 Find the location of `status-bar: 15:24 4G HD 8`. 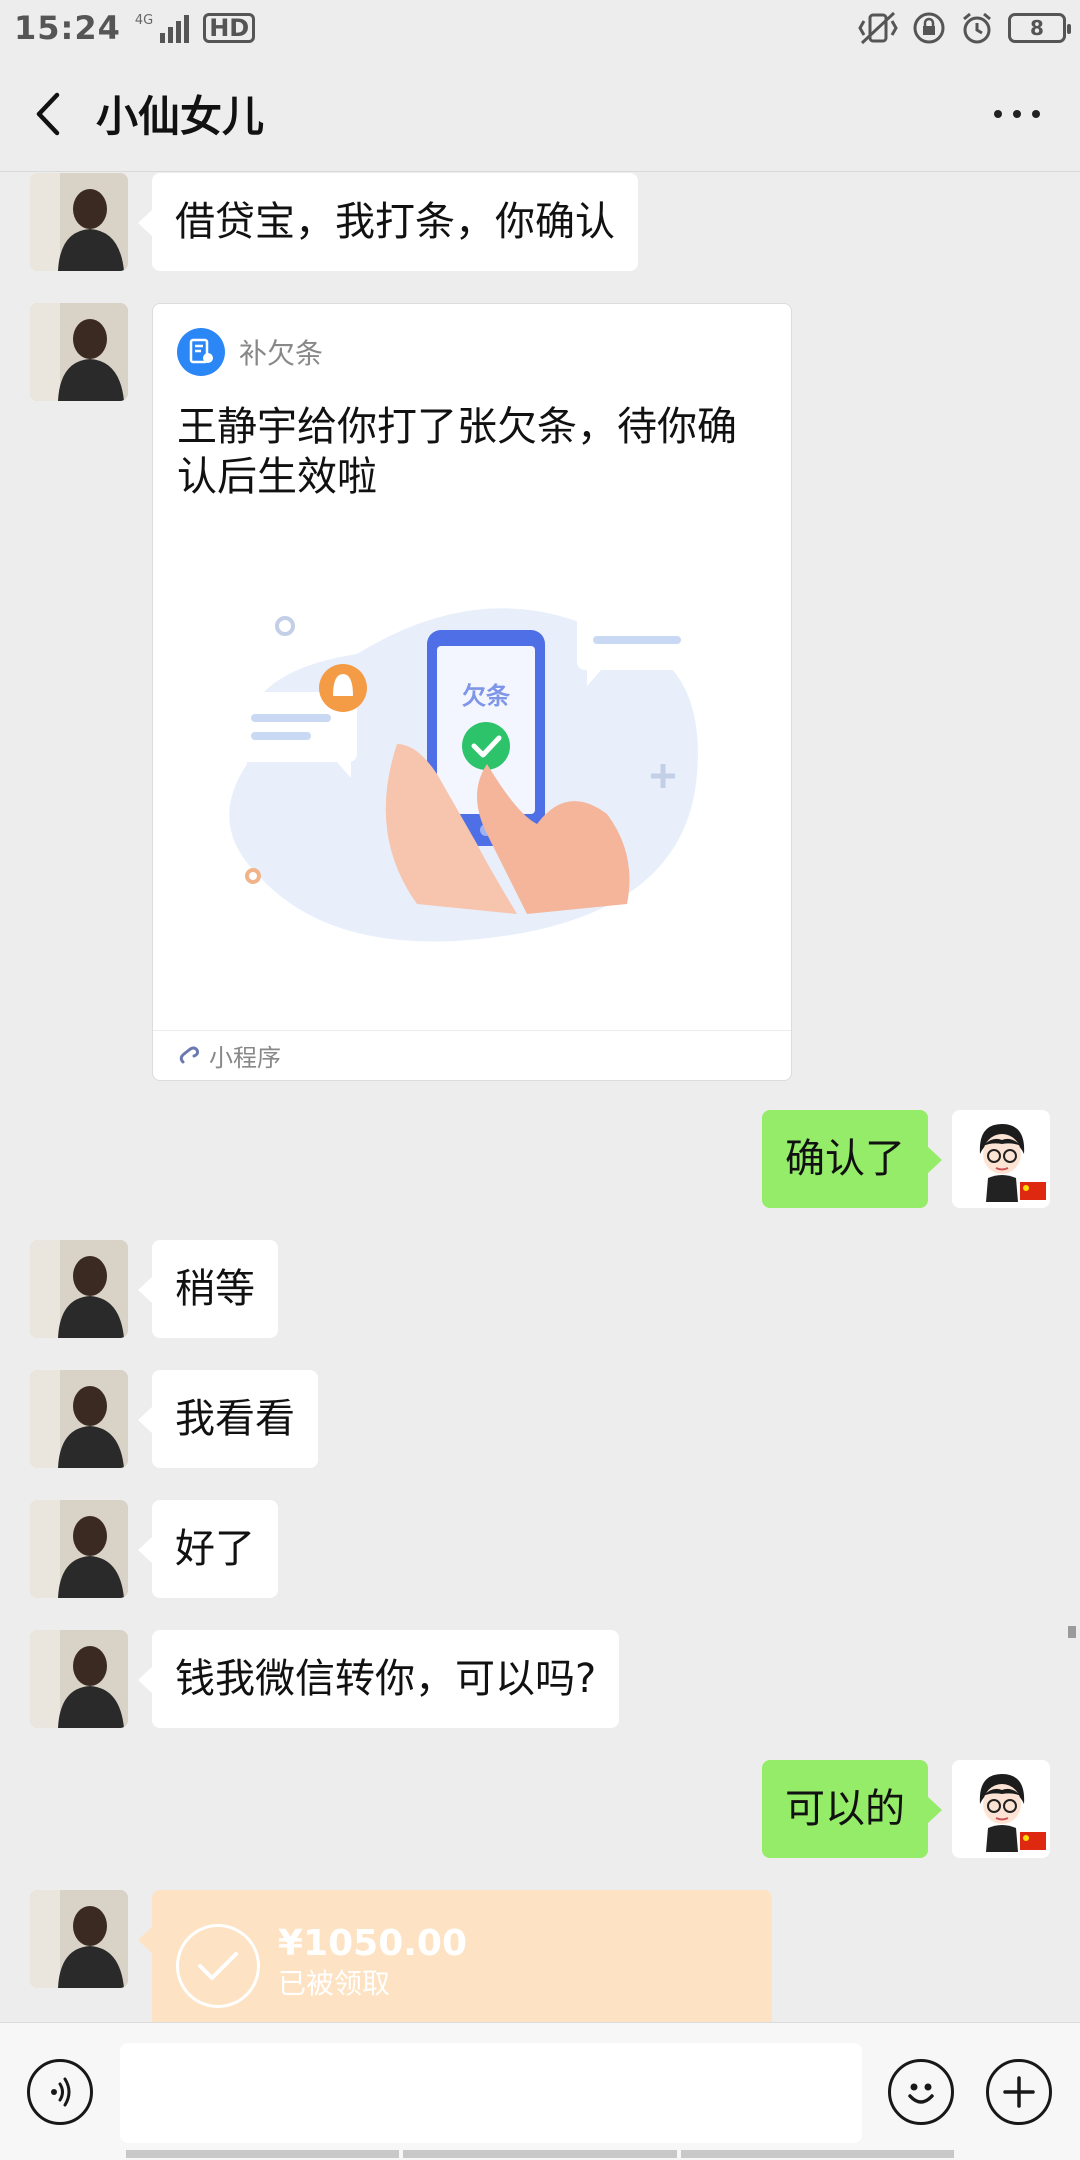

status-bar: 15:24 4G HD 8 is located at coordinates (540, 28).